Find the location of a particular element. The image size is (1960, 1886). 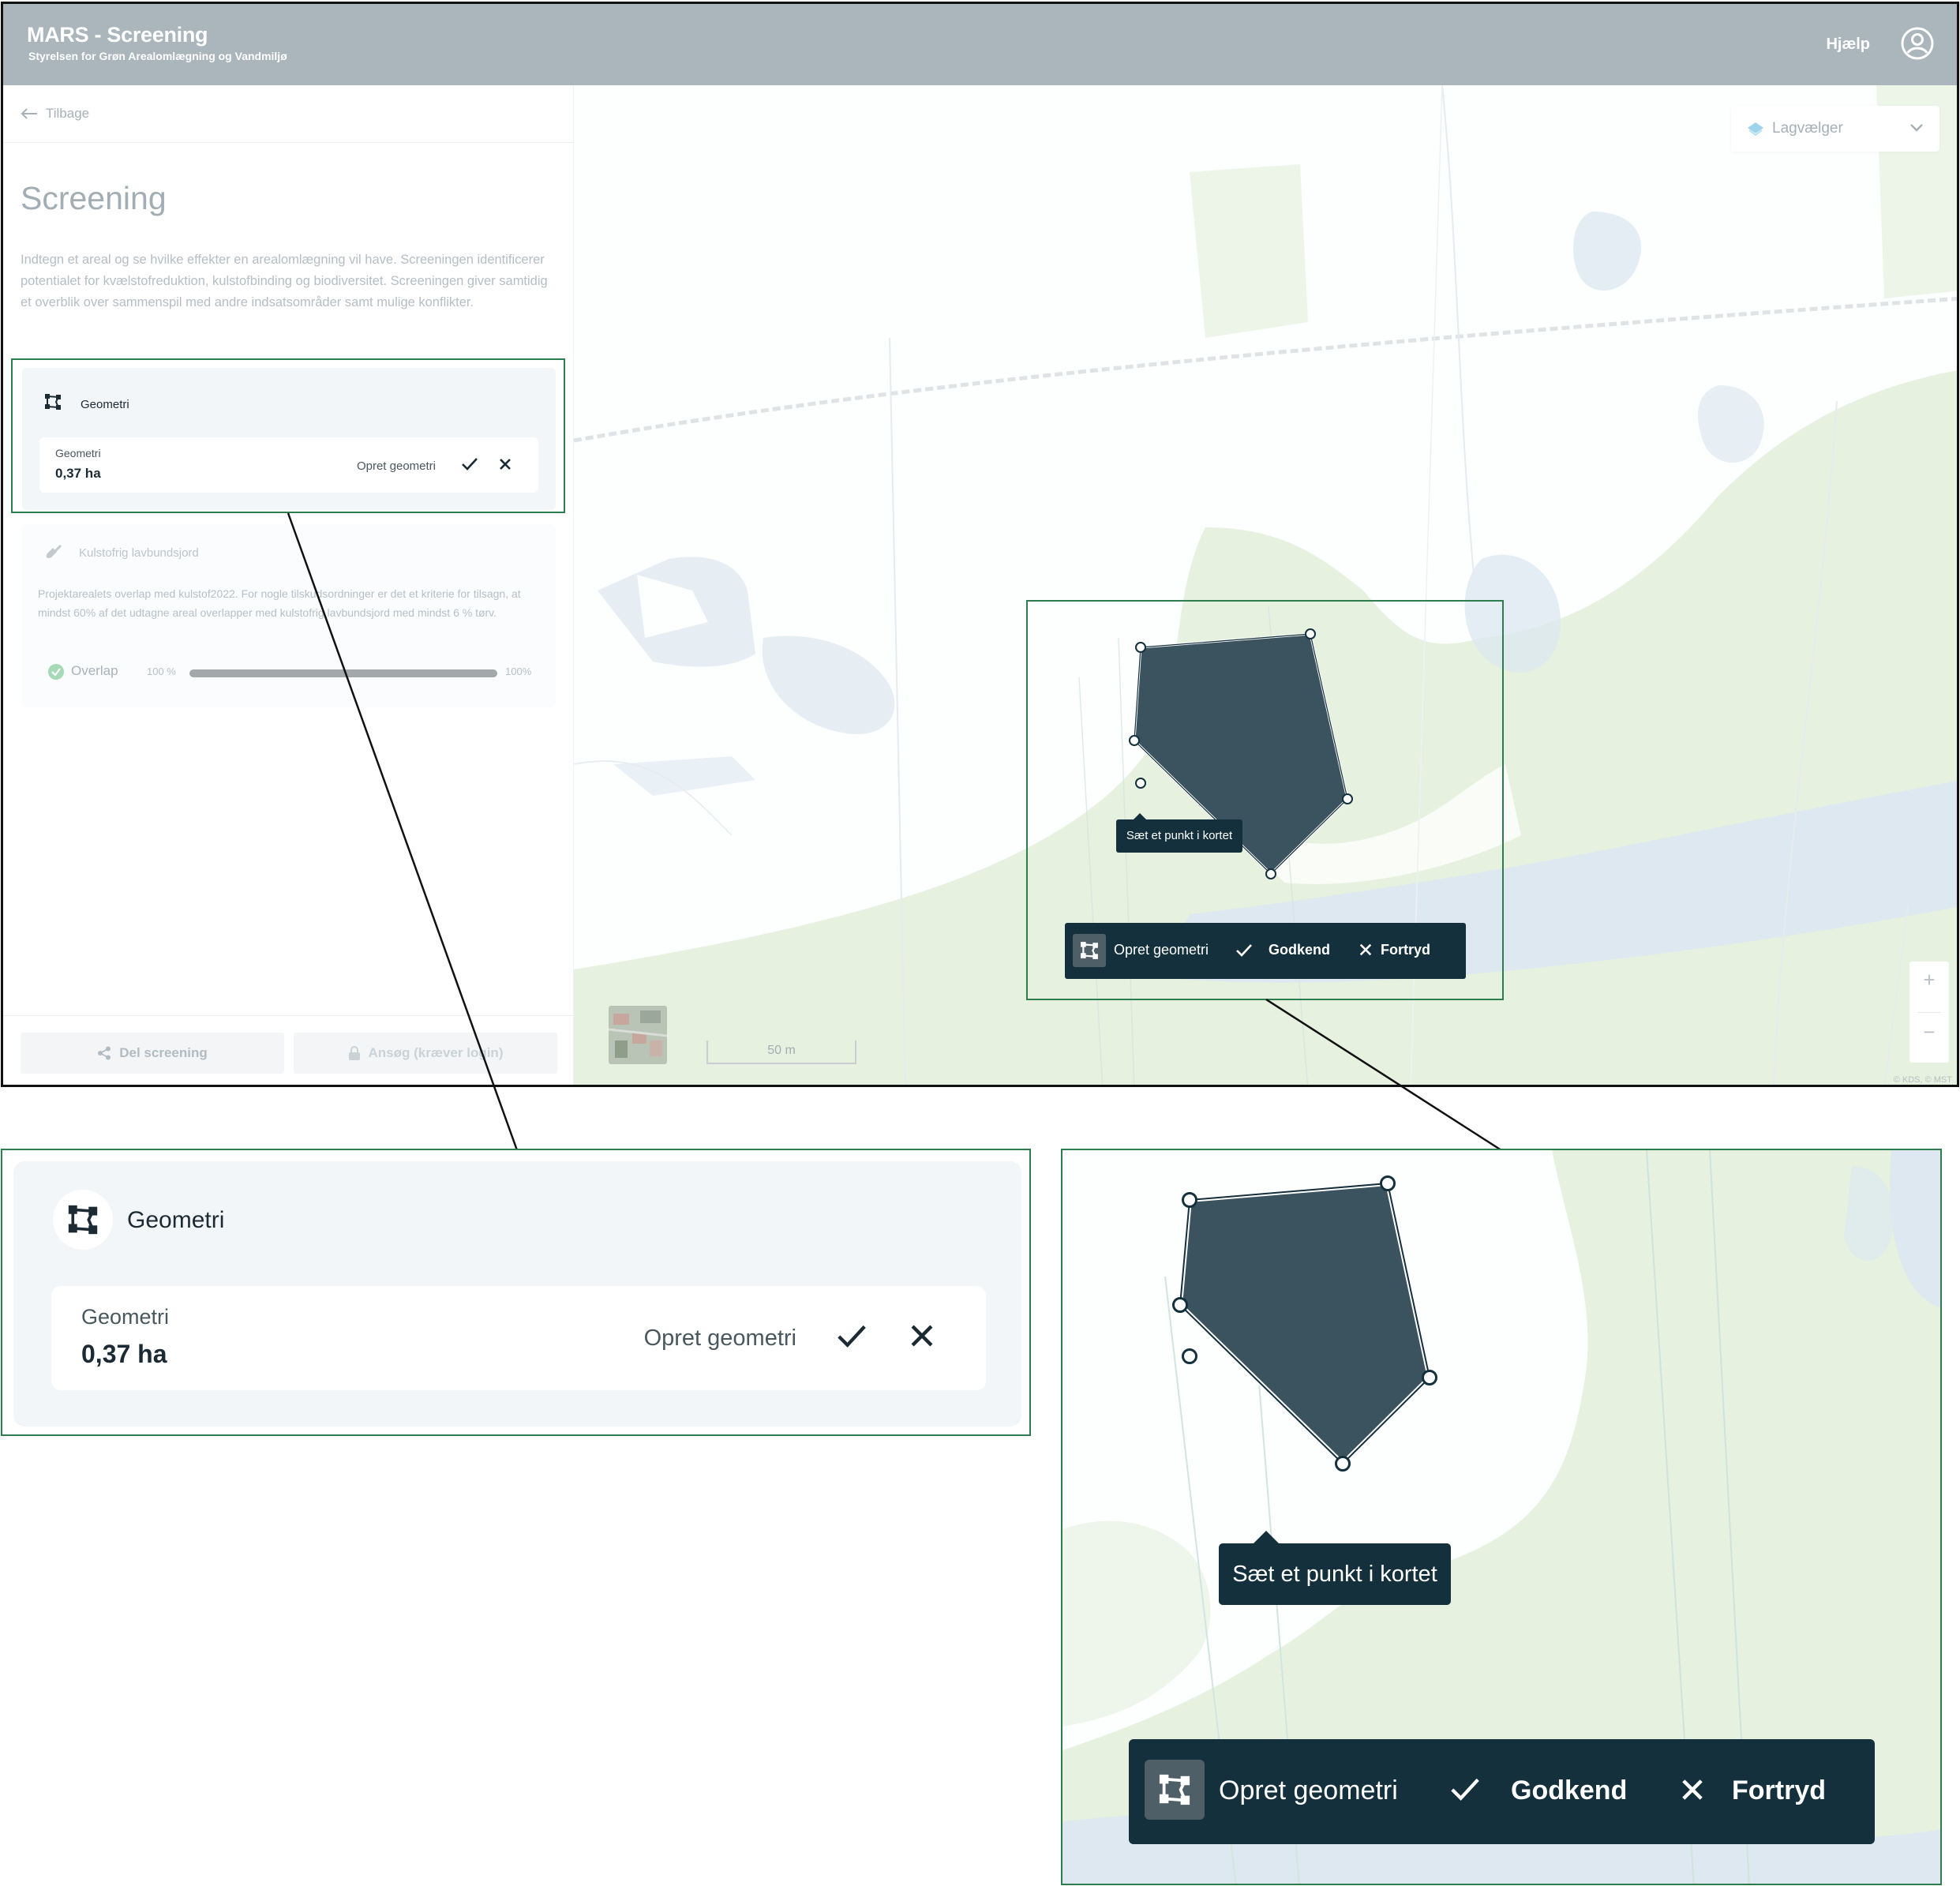

apply-label: Ansøg (kræver login) is located at coordinates (436, 1052).